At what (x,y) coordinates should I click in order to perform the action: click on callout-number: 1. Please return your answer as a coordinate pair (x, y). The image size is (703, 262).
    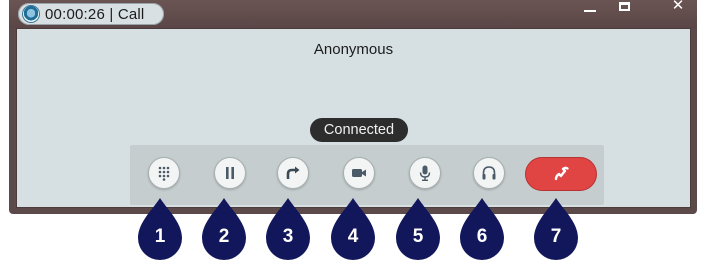
    Looking at the image, I should click on (160, 236).